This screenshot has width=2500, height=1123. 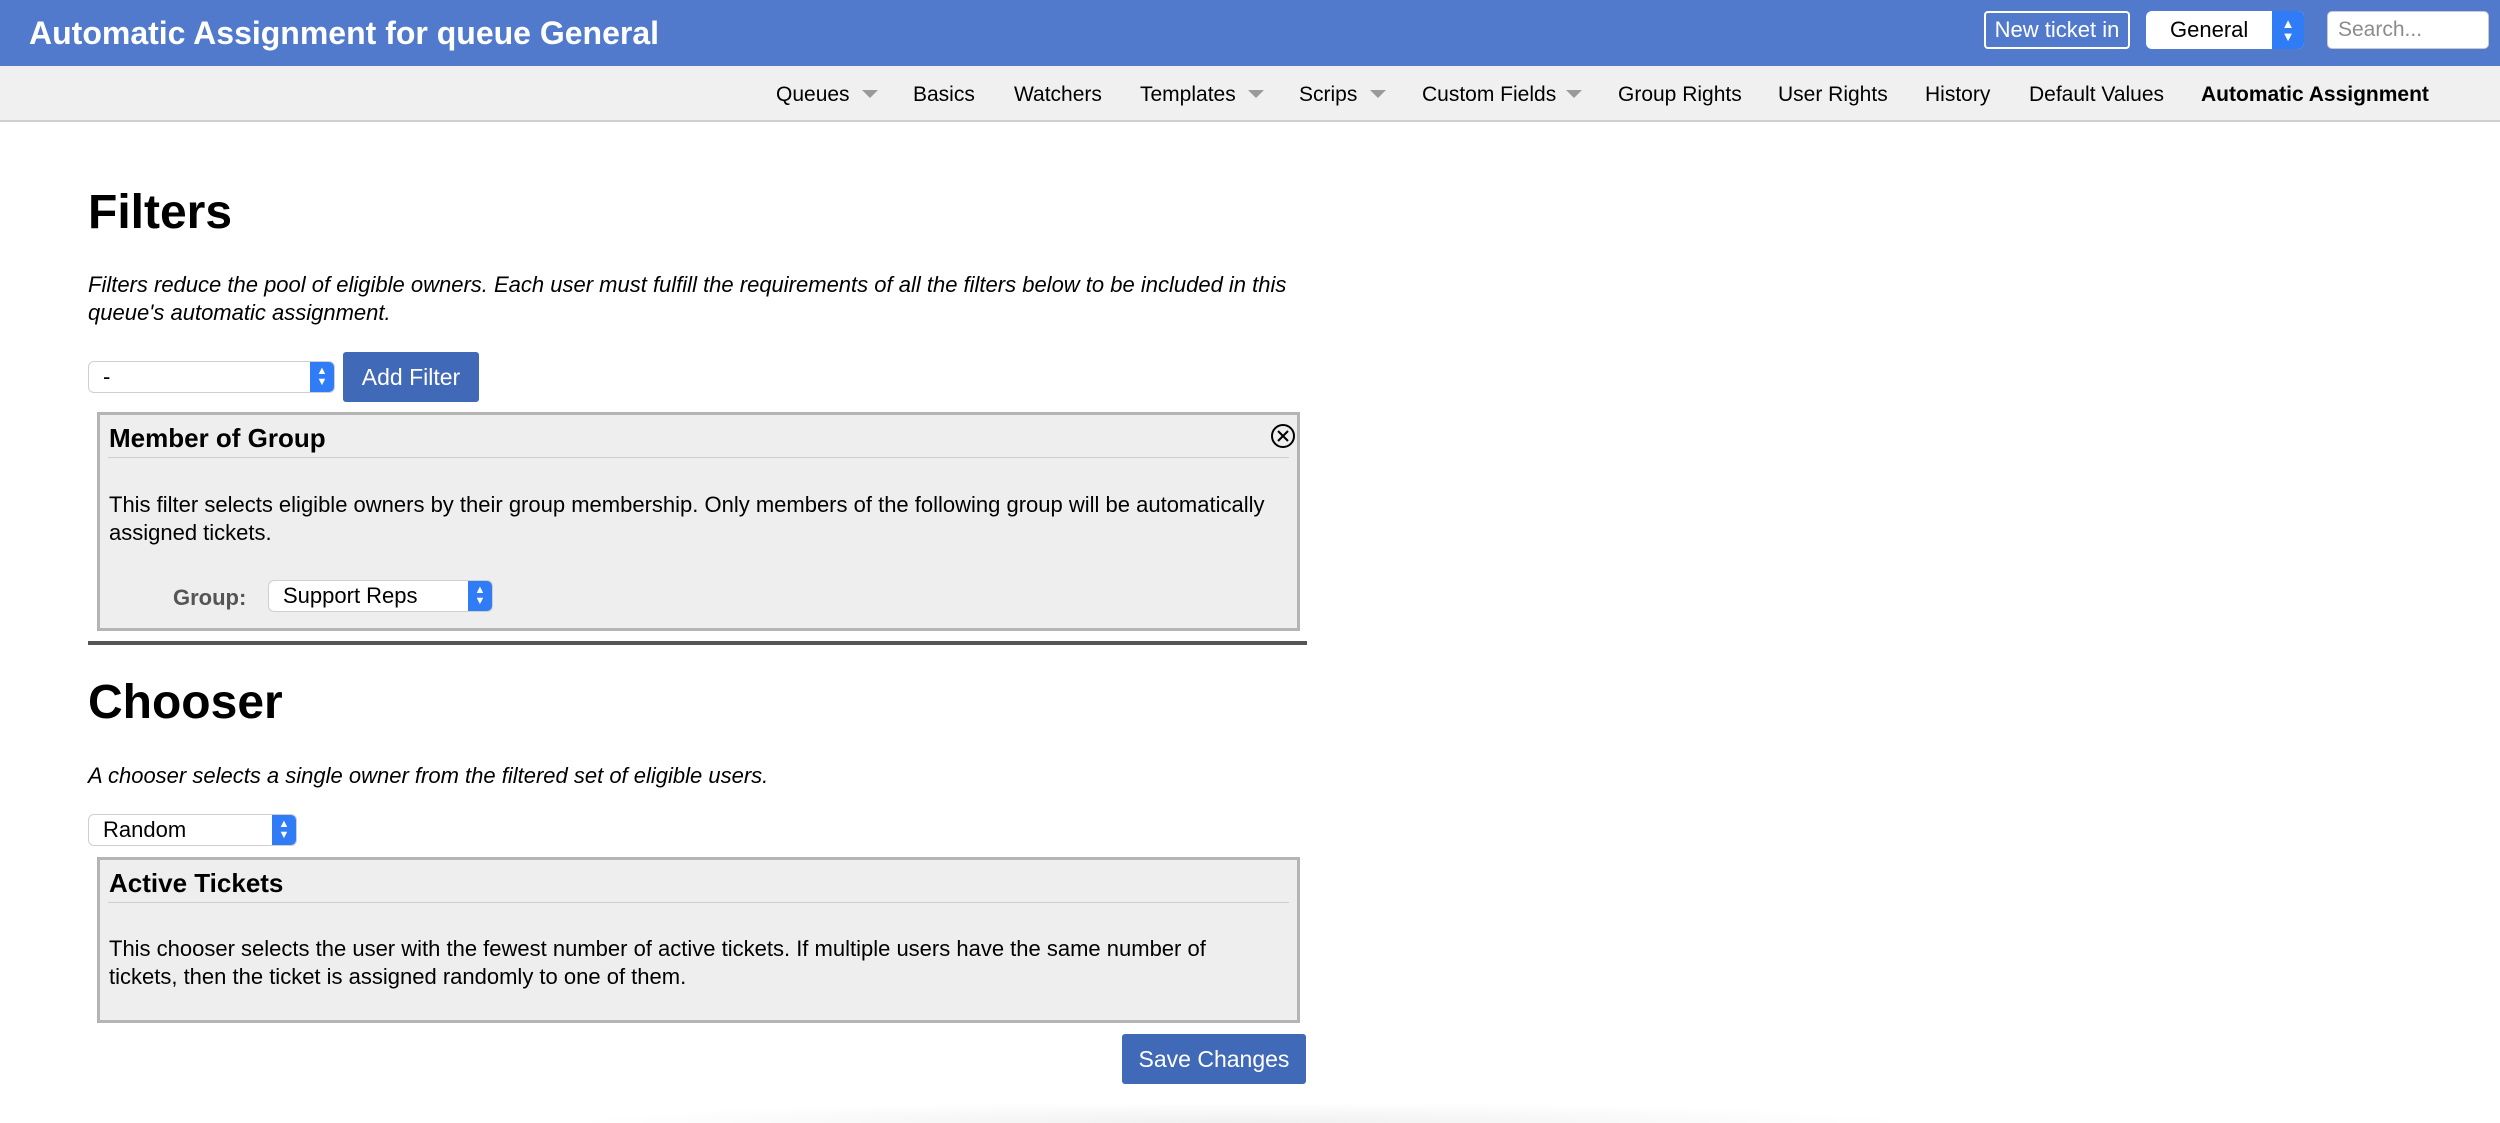 What do you see at coordinates (344, 33) in the screenshot?
I see `page-title: Automatic Assignment for queue General` at bounding box center [344, 33].